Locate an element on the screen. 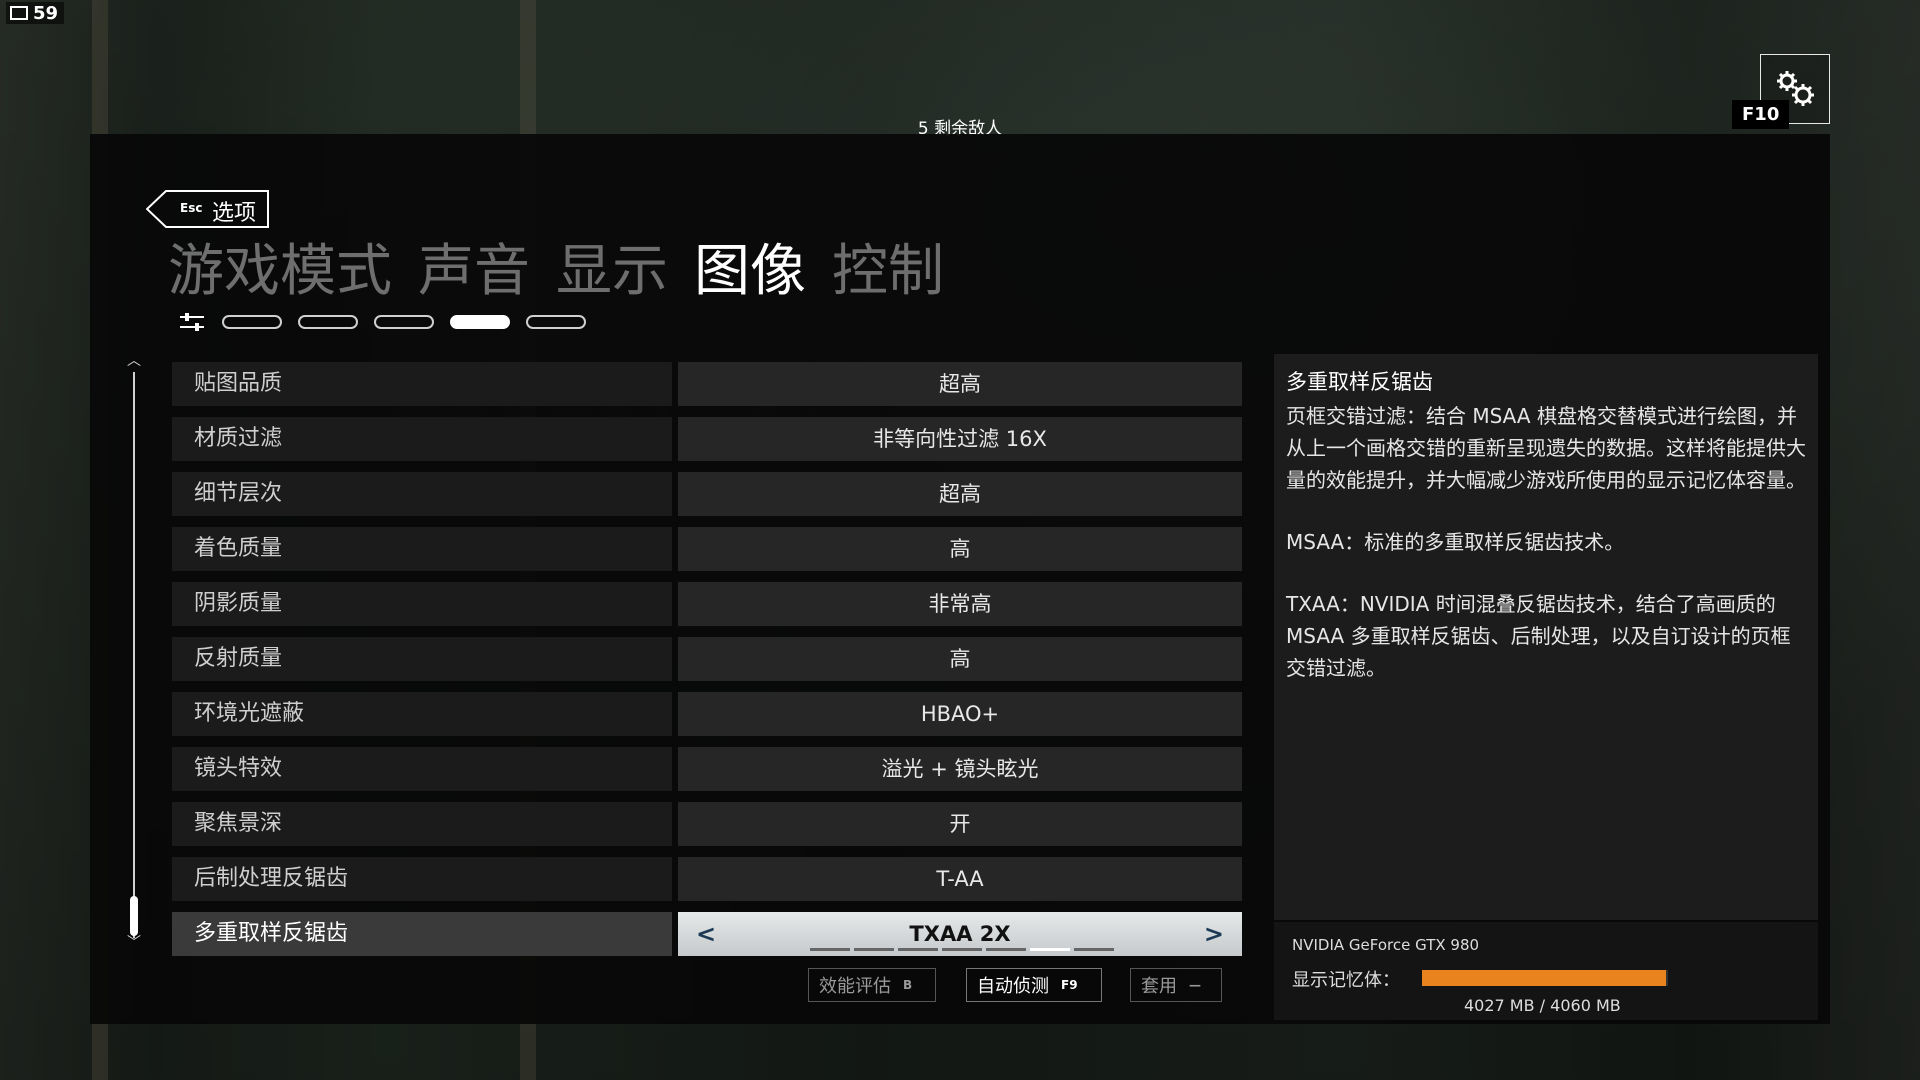 This screenshot has height=1080, width=1920. setting-row-reflection-quality: 反射质量 高 is located at coordinates (707, 659).